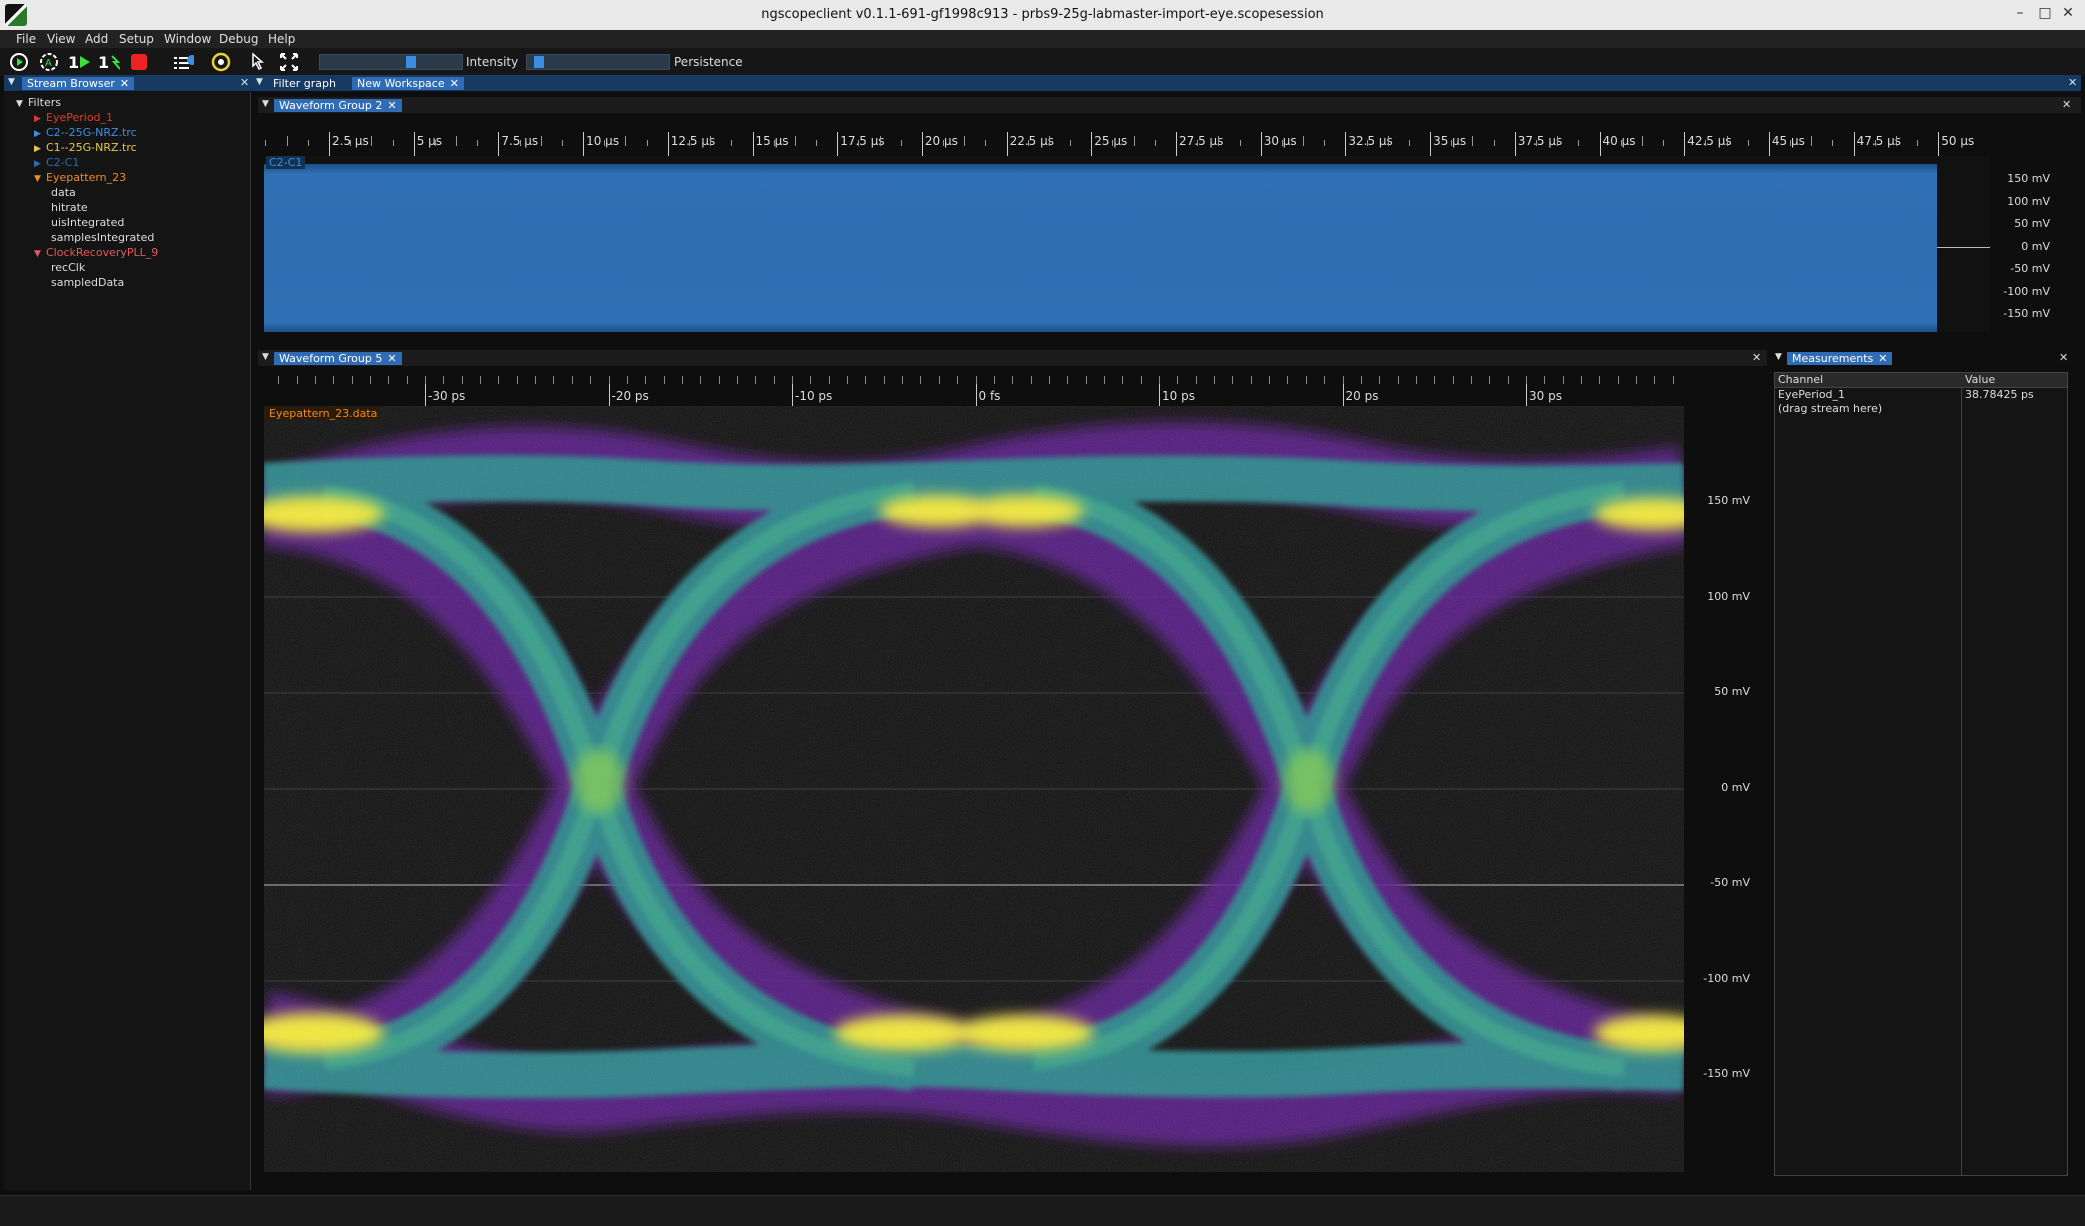 This screenshot has height=1226, width=2085. I want to click on measurements-dropdown-icon: ▼, so click(1778, 357).